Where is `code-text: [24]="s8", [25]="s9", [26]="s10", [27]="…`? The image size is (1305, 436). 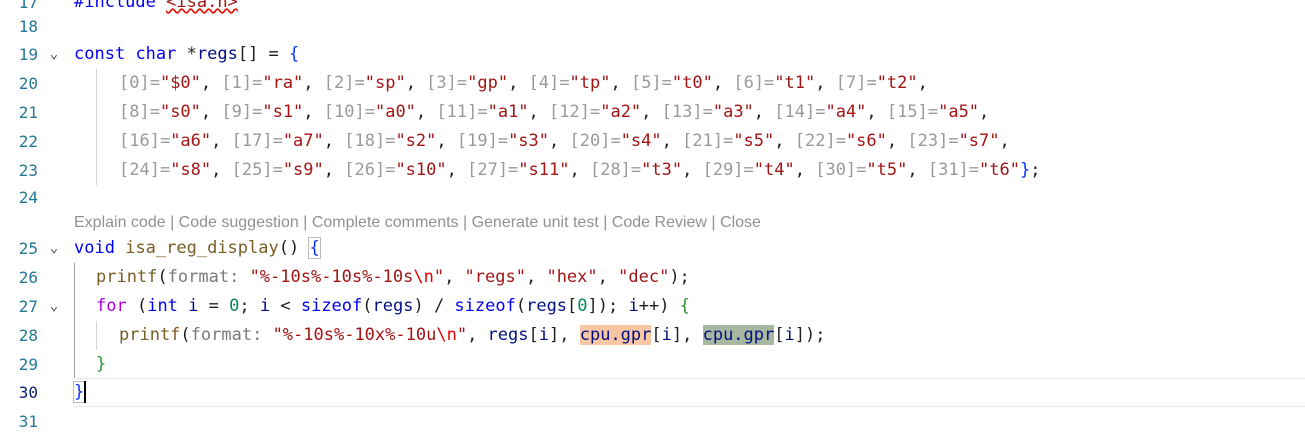 code-text: [24]="s8", [25]="s9", [26]="s10", [27]="… is located at coordinates (580, 170).